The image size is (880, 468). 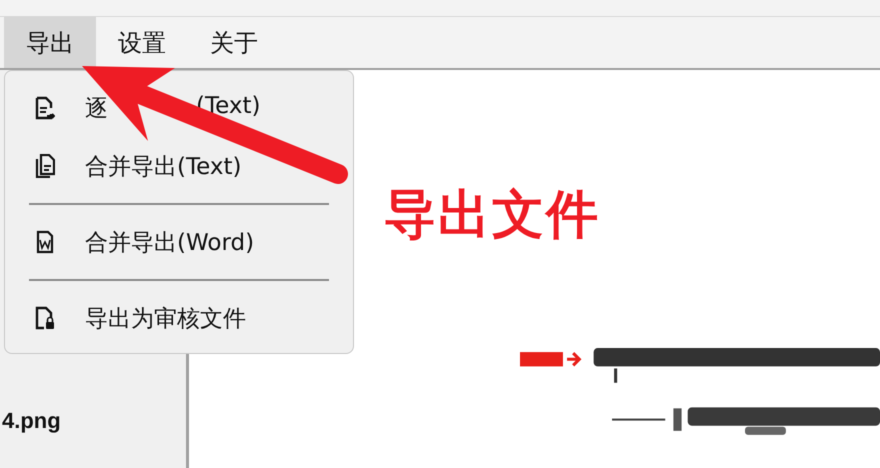 I want to click on document-export-icon, so click(x=45, y=108).